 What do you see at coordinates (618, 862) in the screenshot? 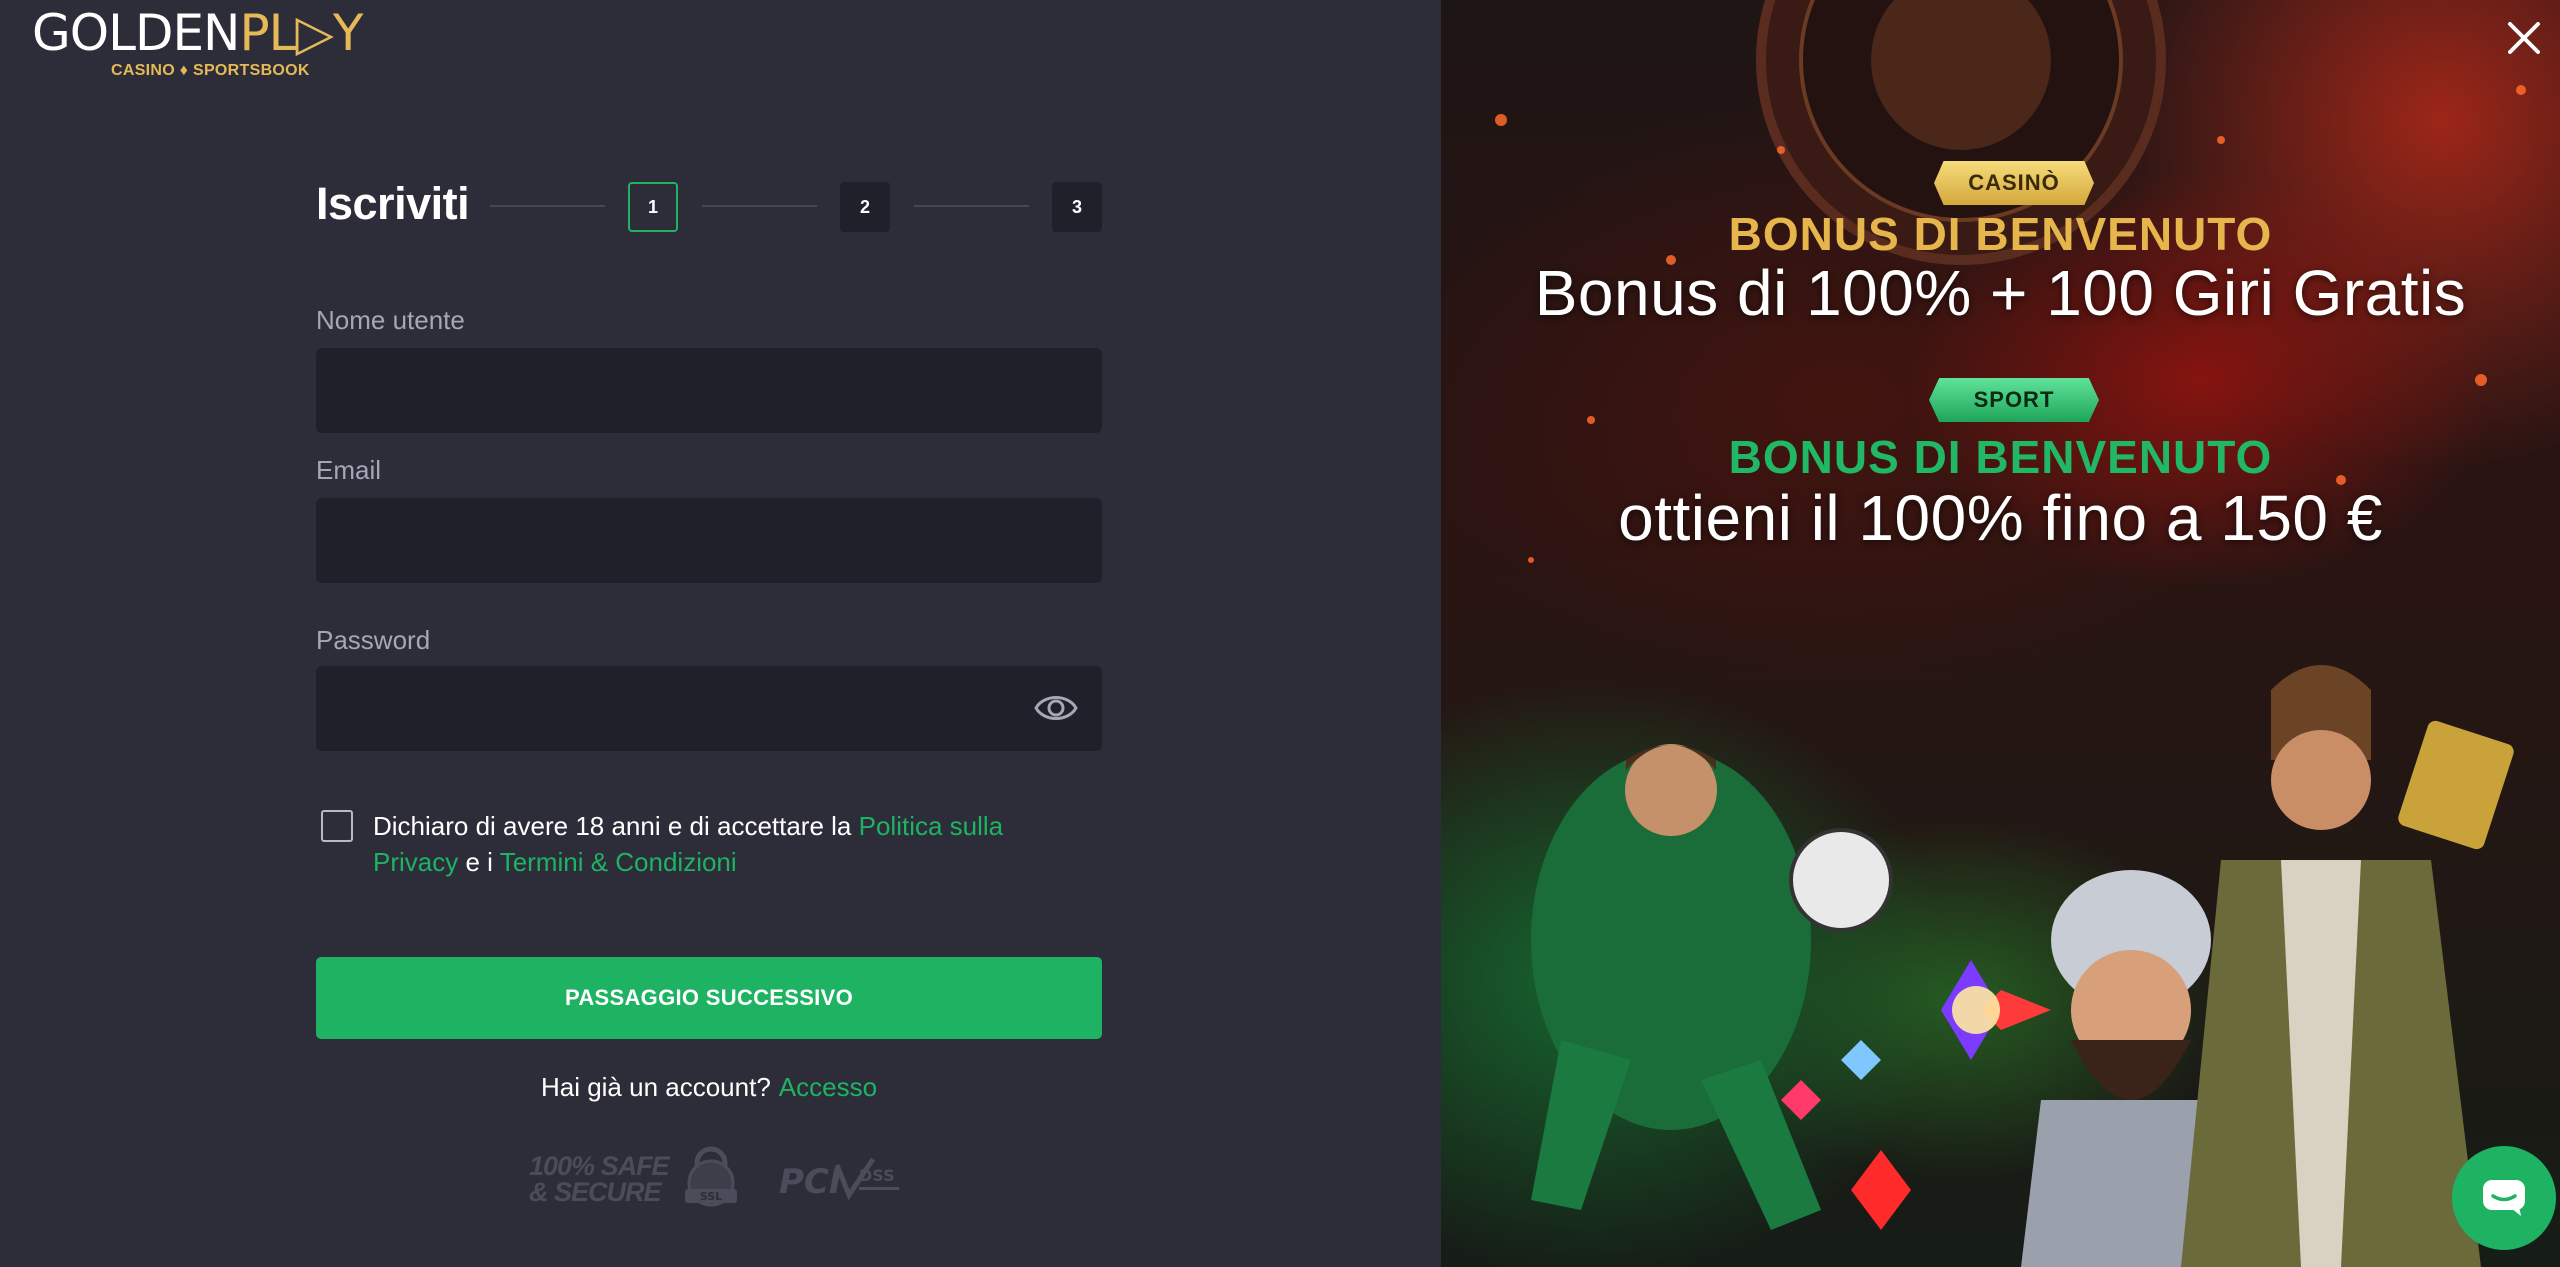
I see `terms-conditions-link: Termini & Condizioni` at bounding box center [618, 862].